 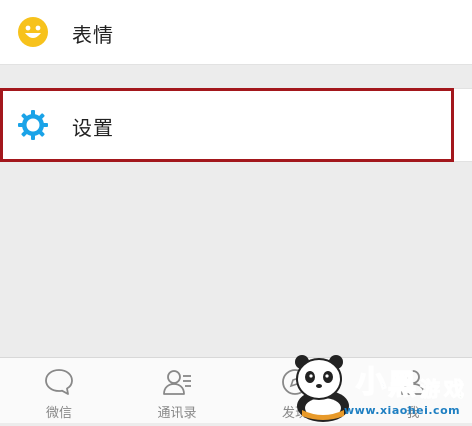 What do you see at coordinates (59, 382) in the screenshot?
I see `chat-bubble-icon` at bounding box center [59, 382].